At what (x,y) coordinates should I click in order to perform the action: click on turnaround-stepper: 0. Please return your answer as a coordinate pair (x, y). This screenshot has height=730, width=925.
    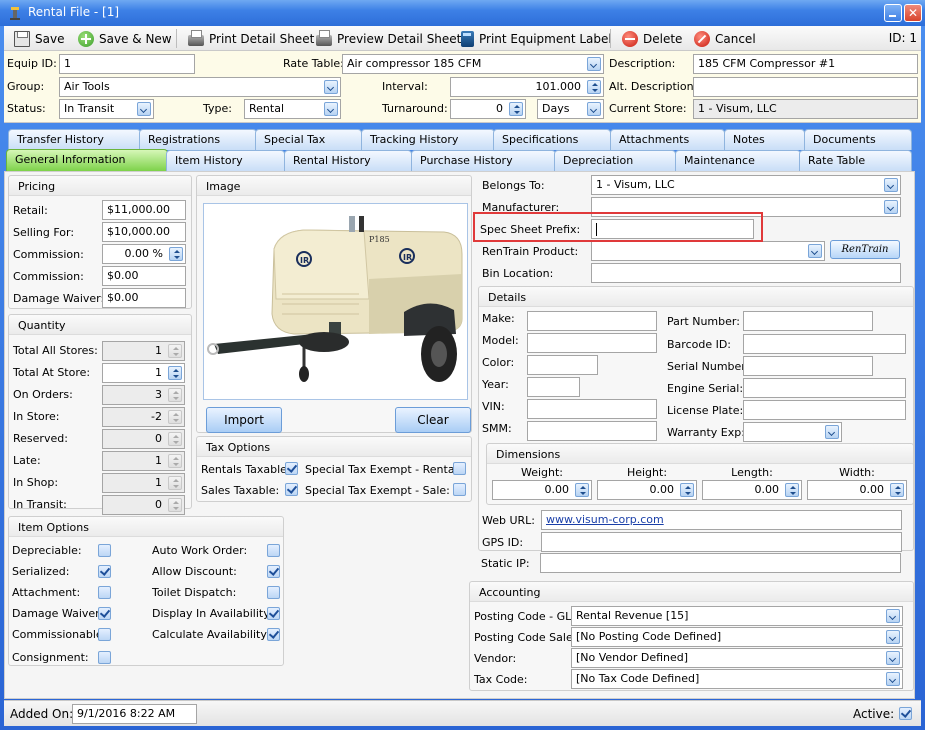
    Looking at the image, I should click on (488, 109).